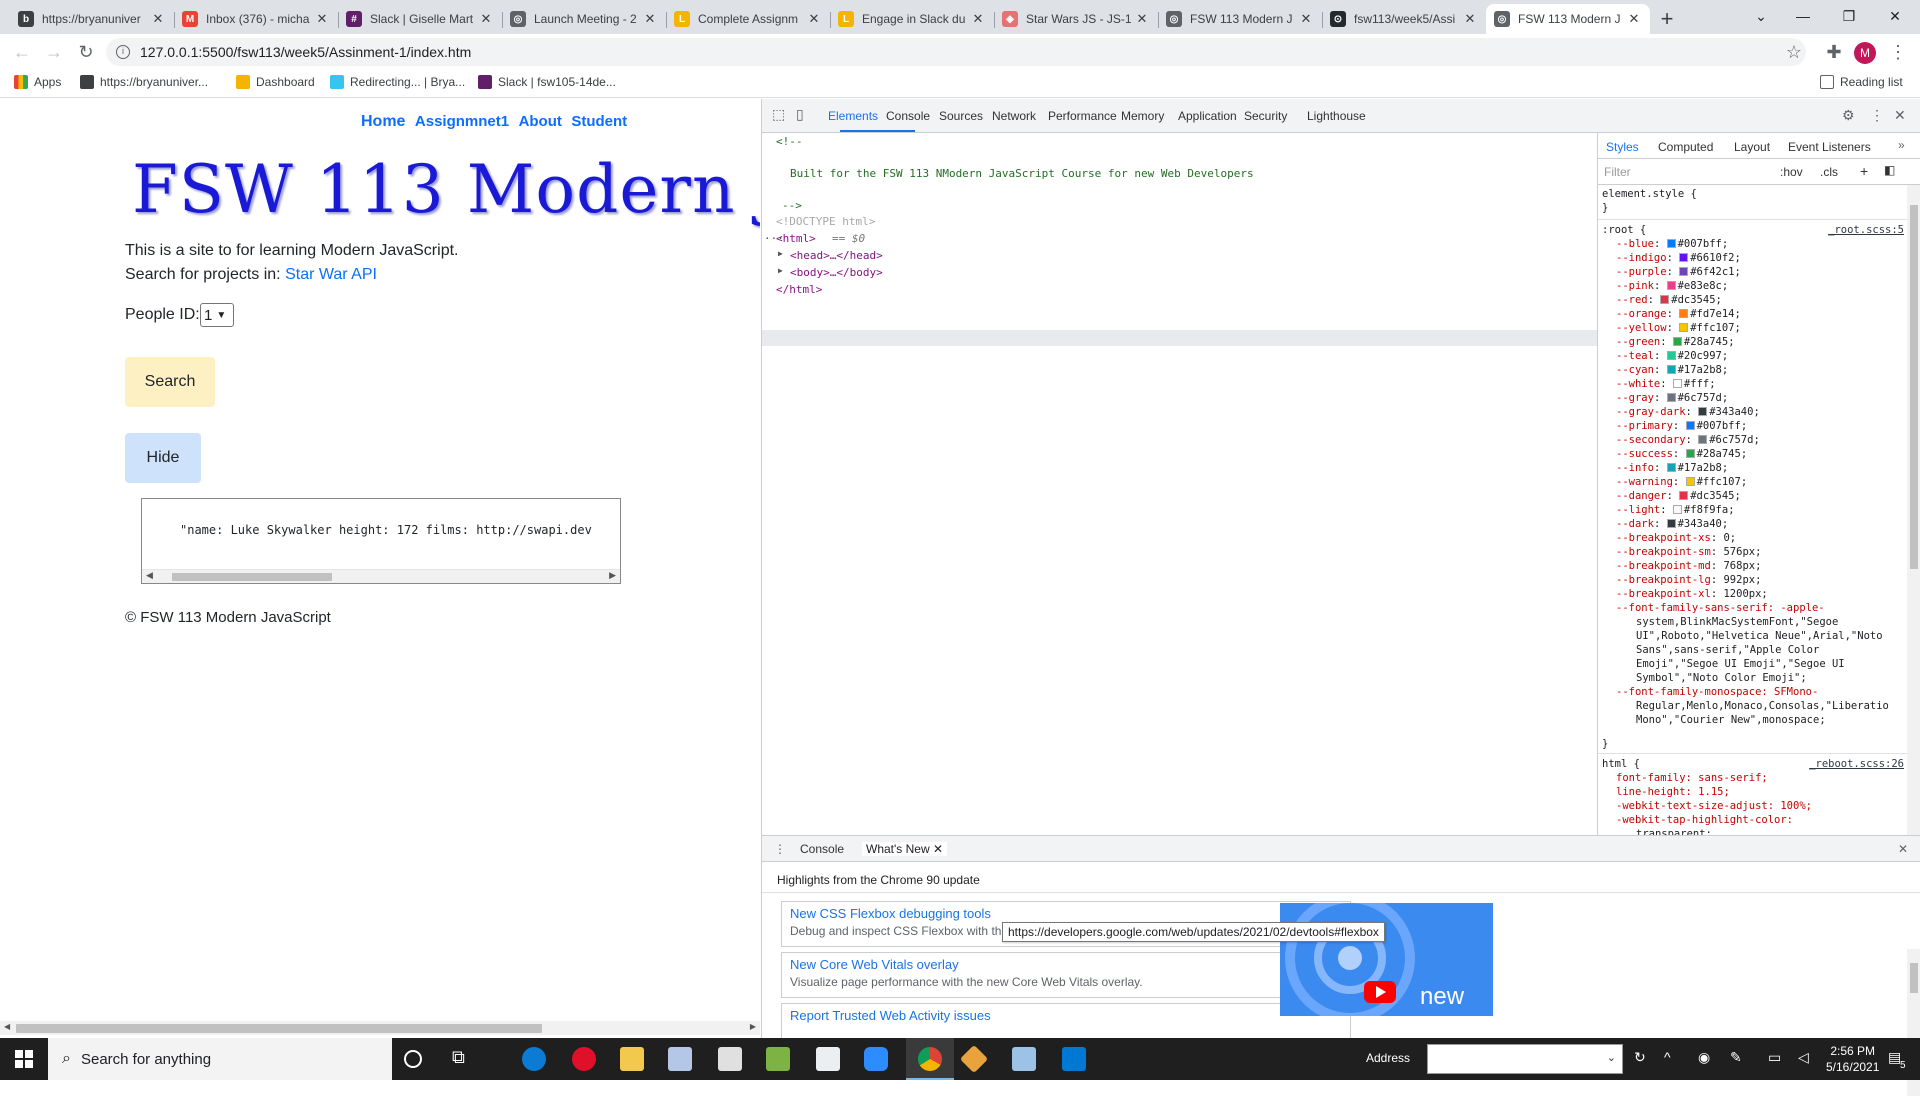 This screenshot has width=1920, height=1096. Describe the element at coordinates (1640, 1057) in the screenshot. I see `refresh-icon: ↻` at that location.